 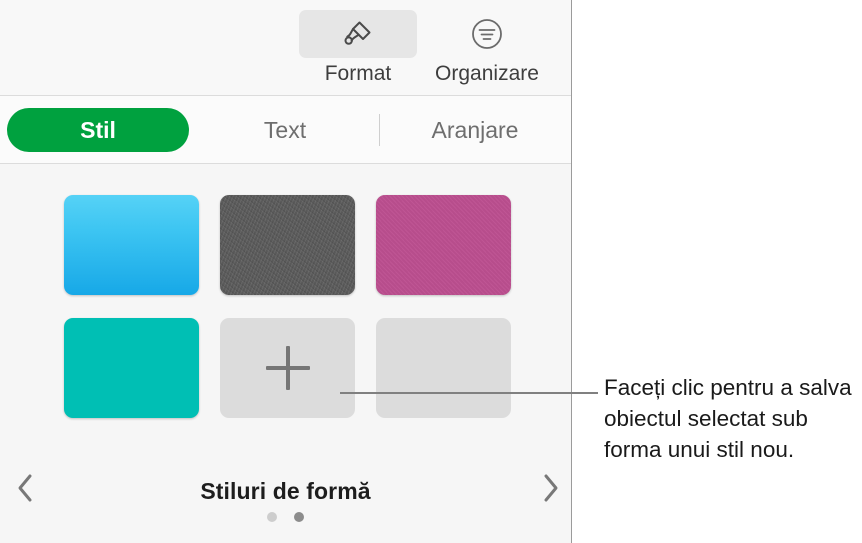 What do you see at coordinates (285, 517) in the screenshot?
I see `carousel-page-dots` at bounding box center [285, 517].